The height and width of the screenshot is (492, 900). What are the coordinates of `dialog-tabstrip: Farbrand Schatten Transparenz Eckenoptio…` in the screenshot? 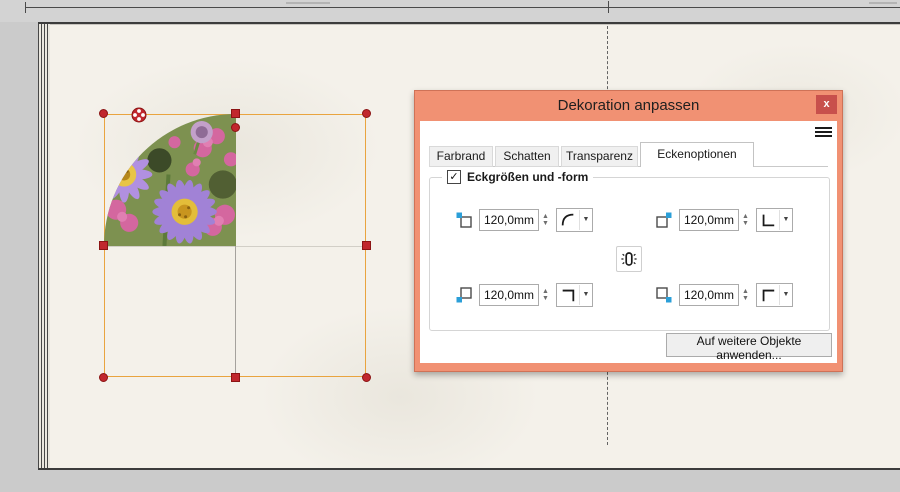 It's located at (633, 154).